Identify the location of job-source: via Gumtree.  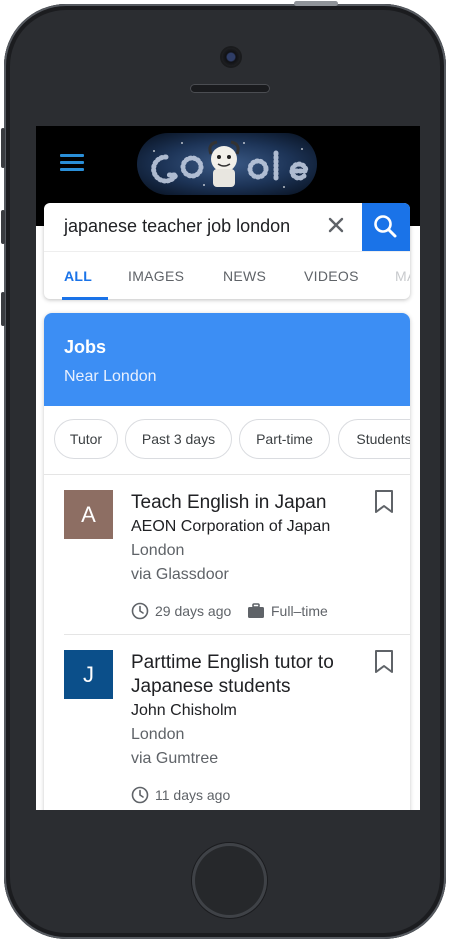
(175, 758).